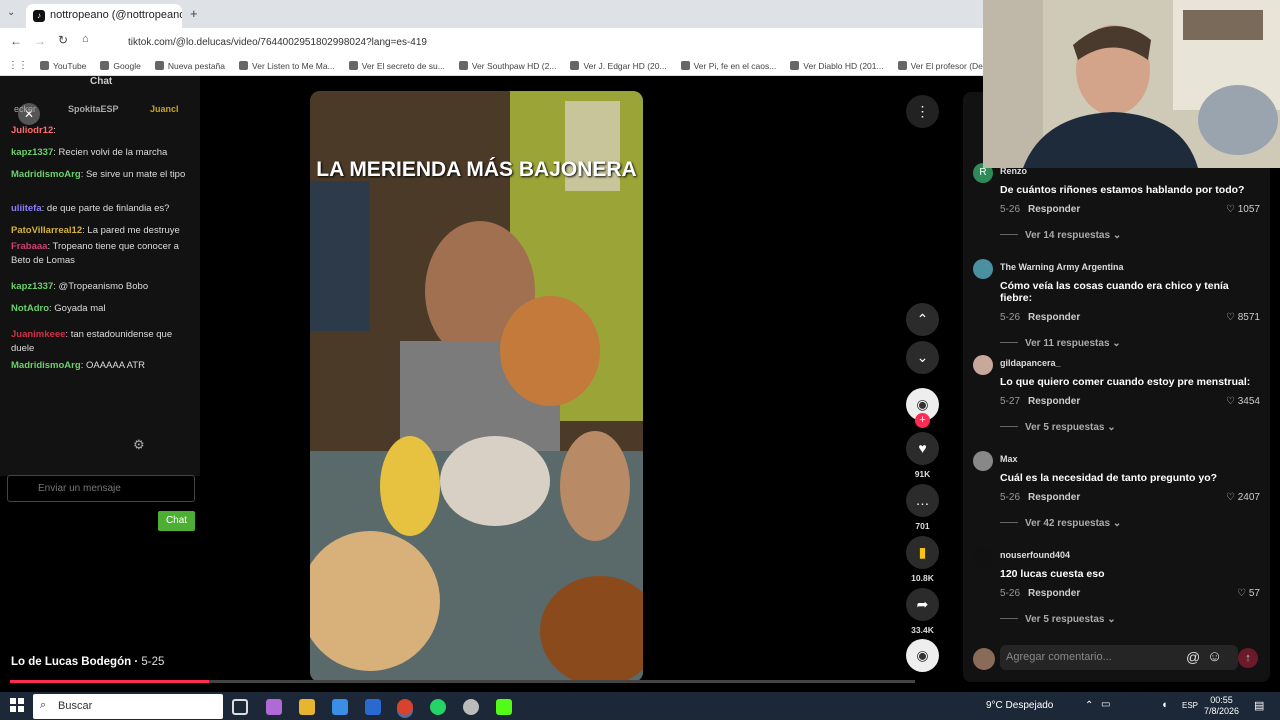  Describe the element at coordinates (922, 111) in the screenshot. I see `more-options-icon: ⋮` at that location.